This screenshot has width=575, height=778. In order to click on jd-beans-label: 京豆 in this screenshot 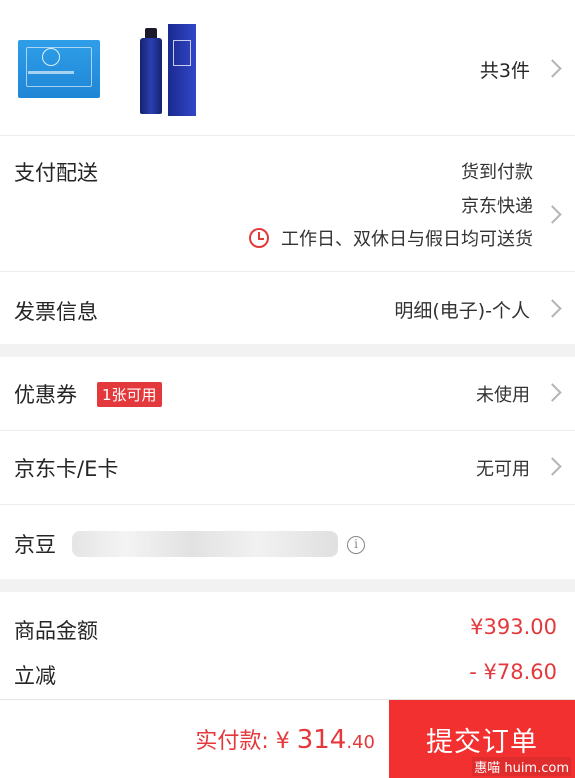, I will do `click(35, 545)`.